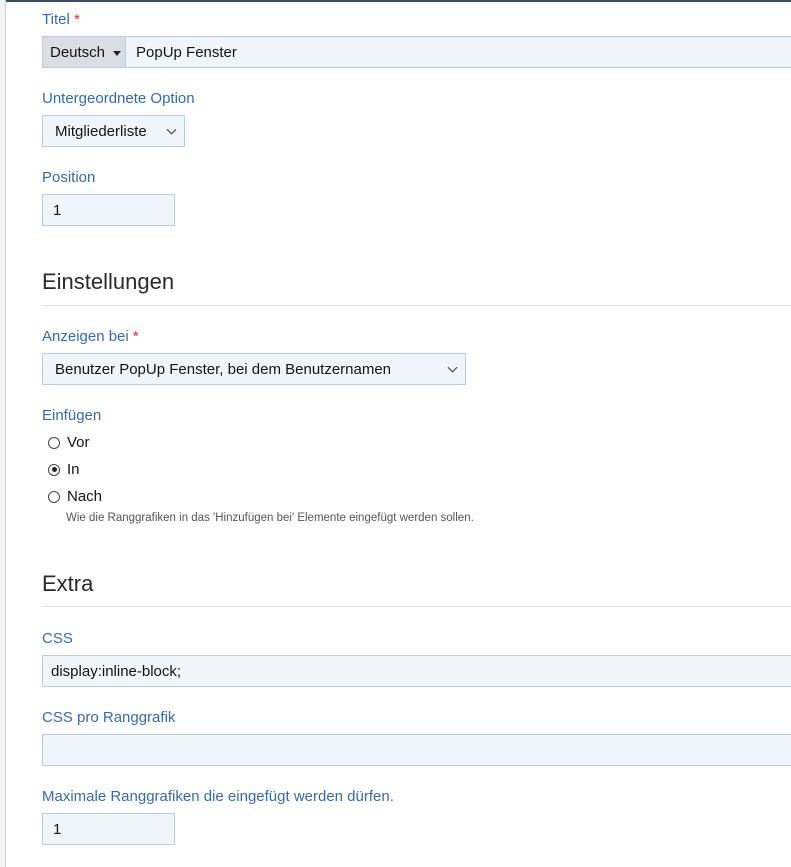  I want to click on radio-label: In, so click(73, 469).